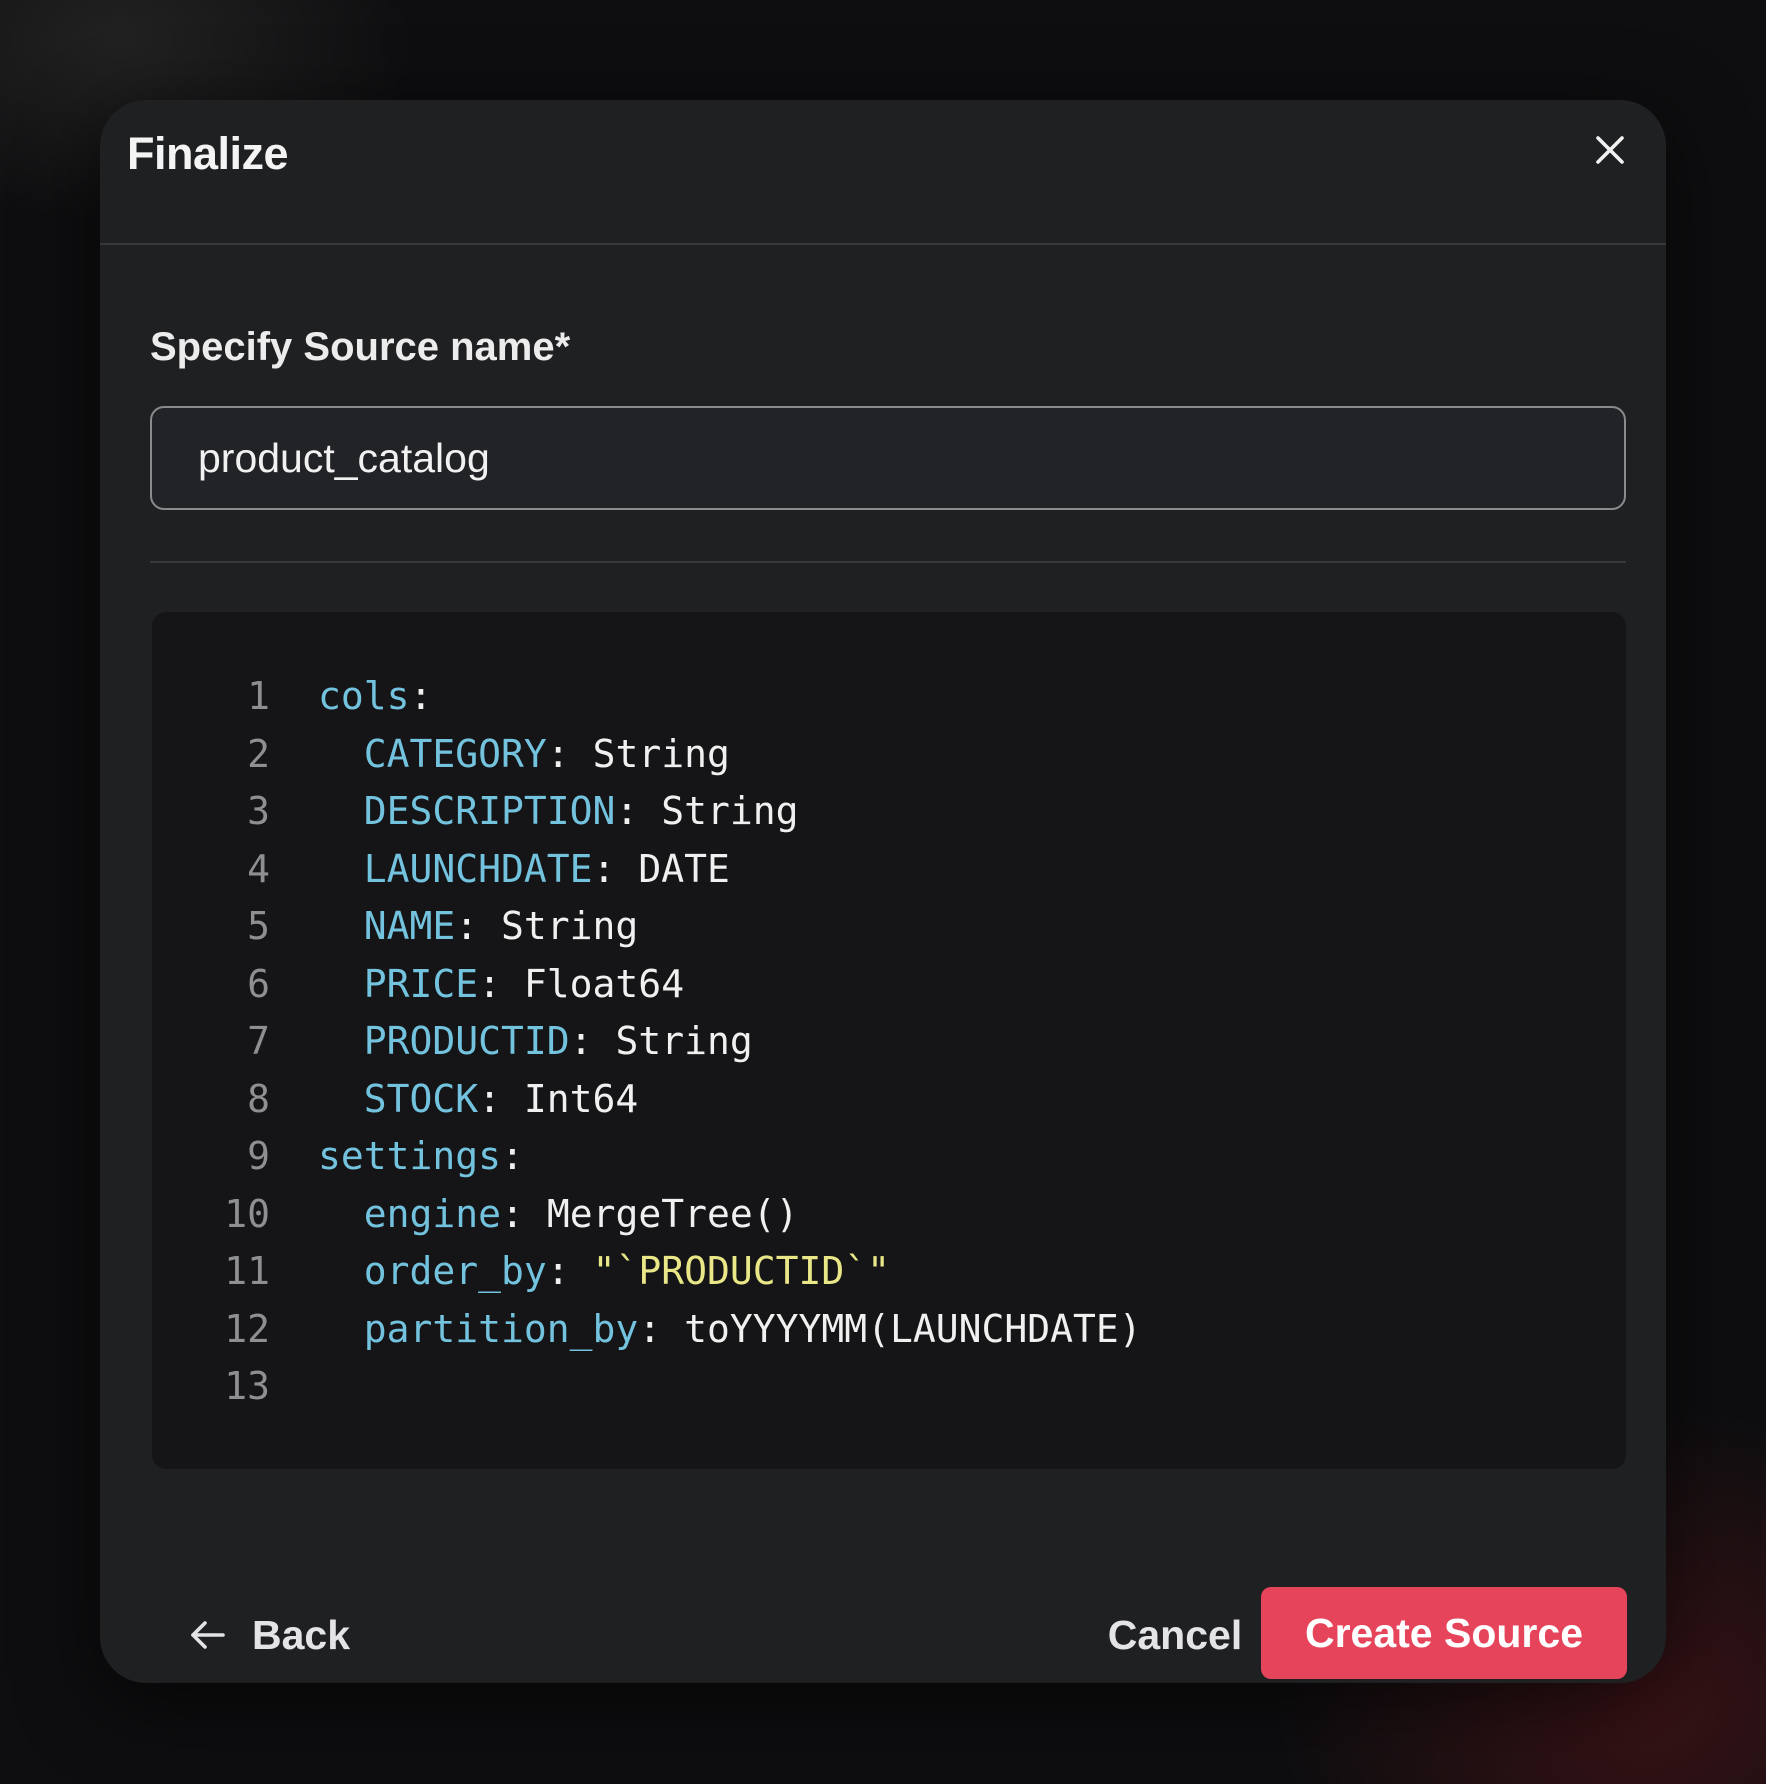 The width and height of the screenshot is (1766, 1784). I want to click on line-content: PRICE: Float64, so click(501, 985).